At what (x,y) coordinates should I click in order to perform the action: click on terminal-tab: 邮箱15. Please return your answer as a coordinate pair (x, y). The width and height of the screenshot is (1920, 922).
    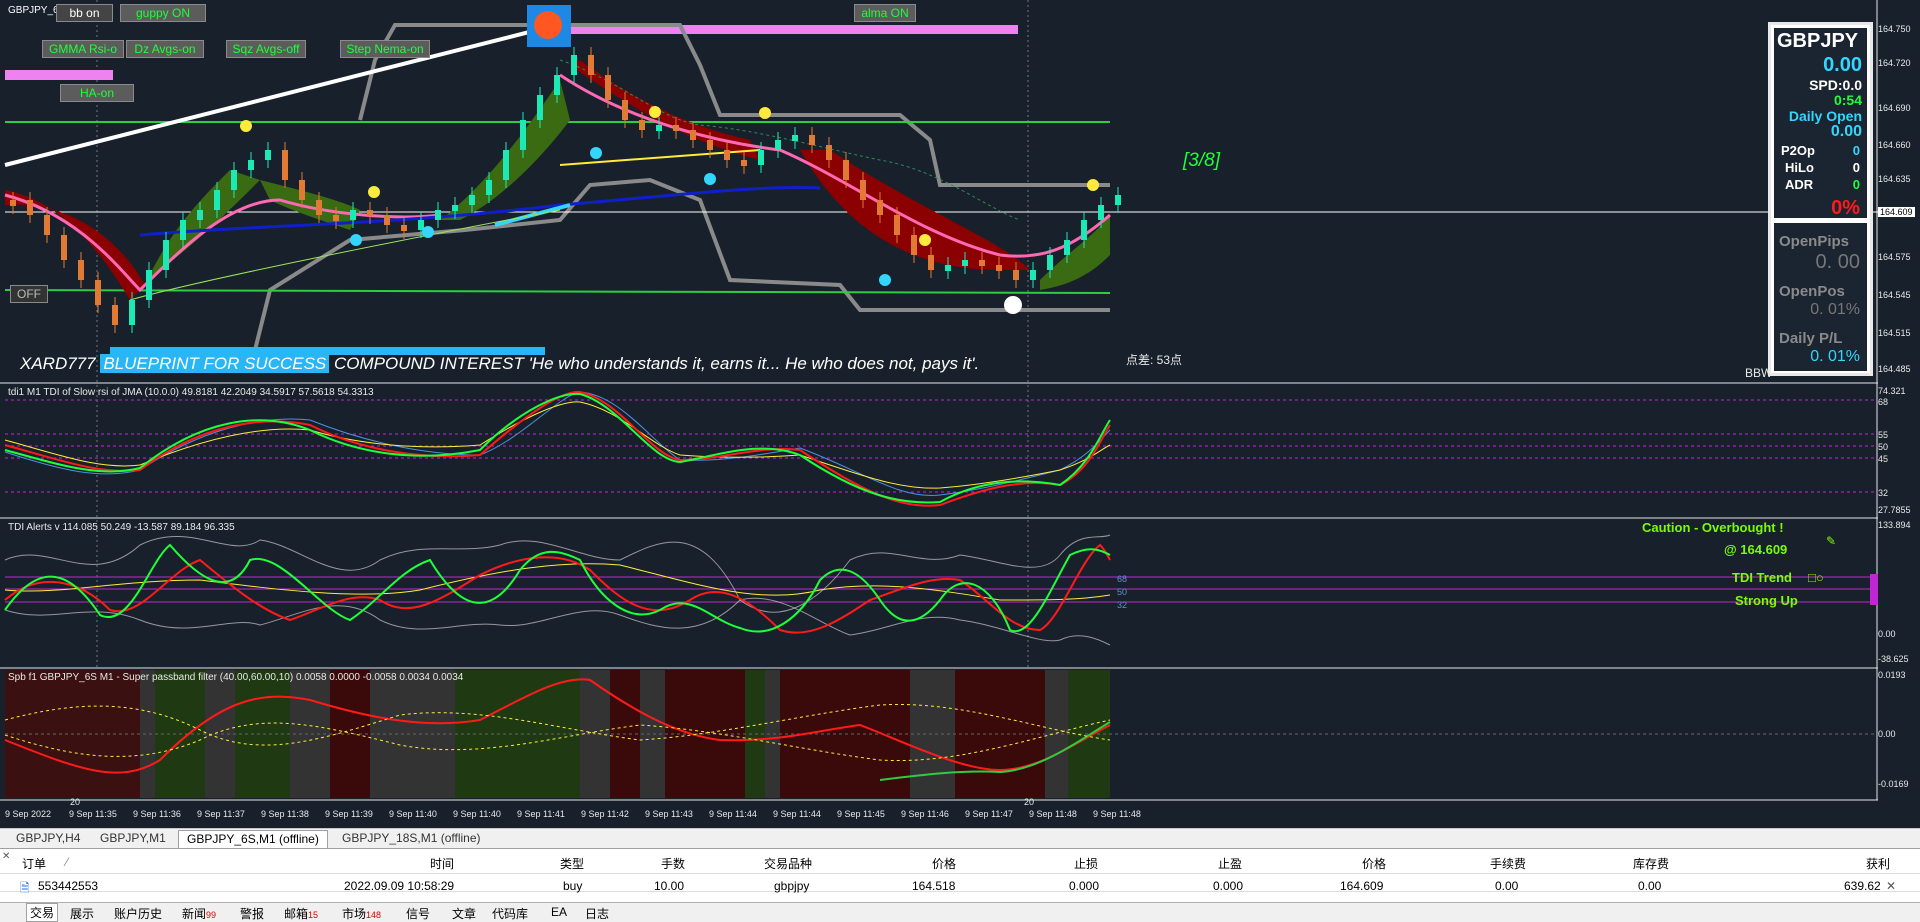
    Looking at the image, I should click on (301, 913).